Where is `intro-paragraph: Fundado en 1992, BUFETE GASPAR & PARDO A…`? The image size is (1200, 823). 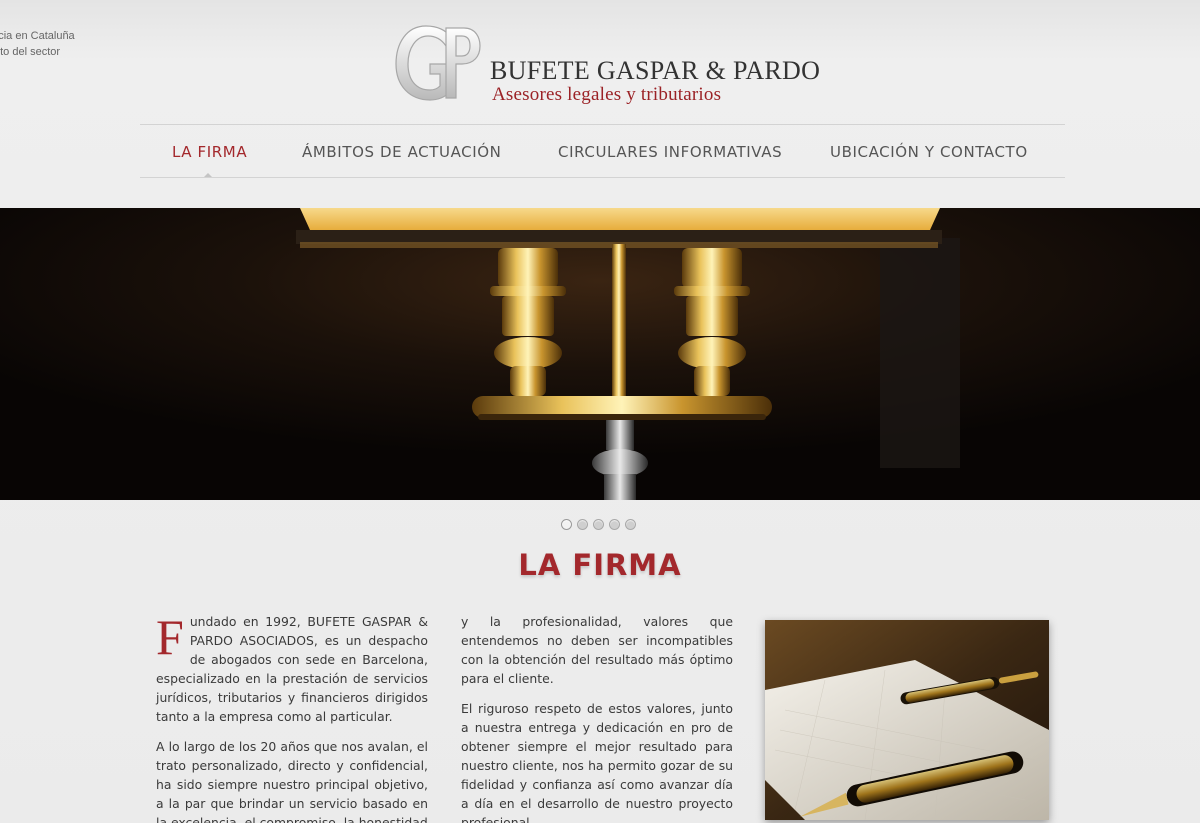 intro-paragraph: Fundado en 1992, BUFETE GASPAR & PARDO A… is located at coordinates (292, 669).